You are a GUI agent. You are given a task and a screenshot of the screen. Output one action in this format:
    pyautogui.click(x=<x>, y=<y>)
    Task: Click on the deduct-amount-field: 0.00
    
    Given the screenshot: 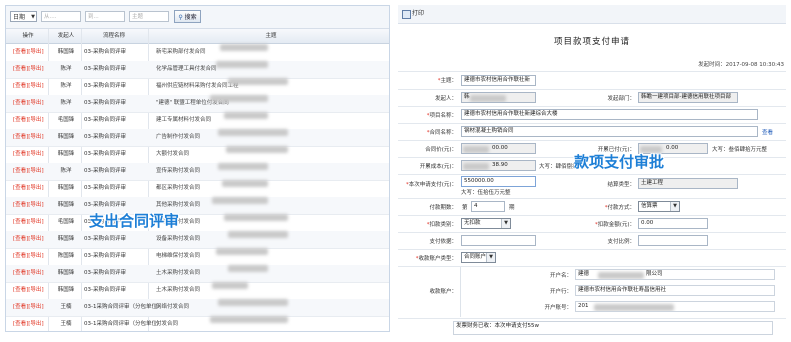 What is the action you would take?
    pyautogui.click(x=673, y=223)
    